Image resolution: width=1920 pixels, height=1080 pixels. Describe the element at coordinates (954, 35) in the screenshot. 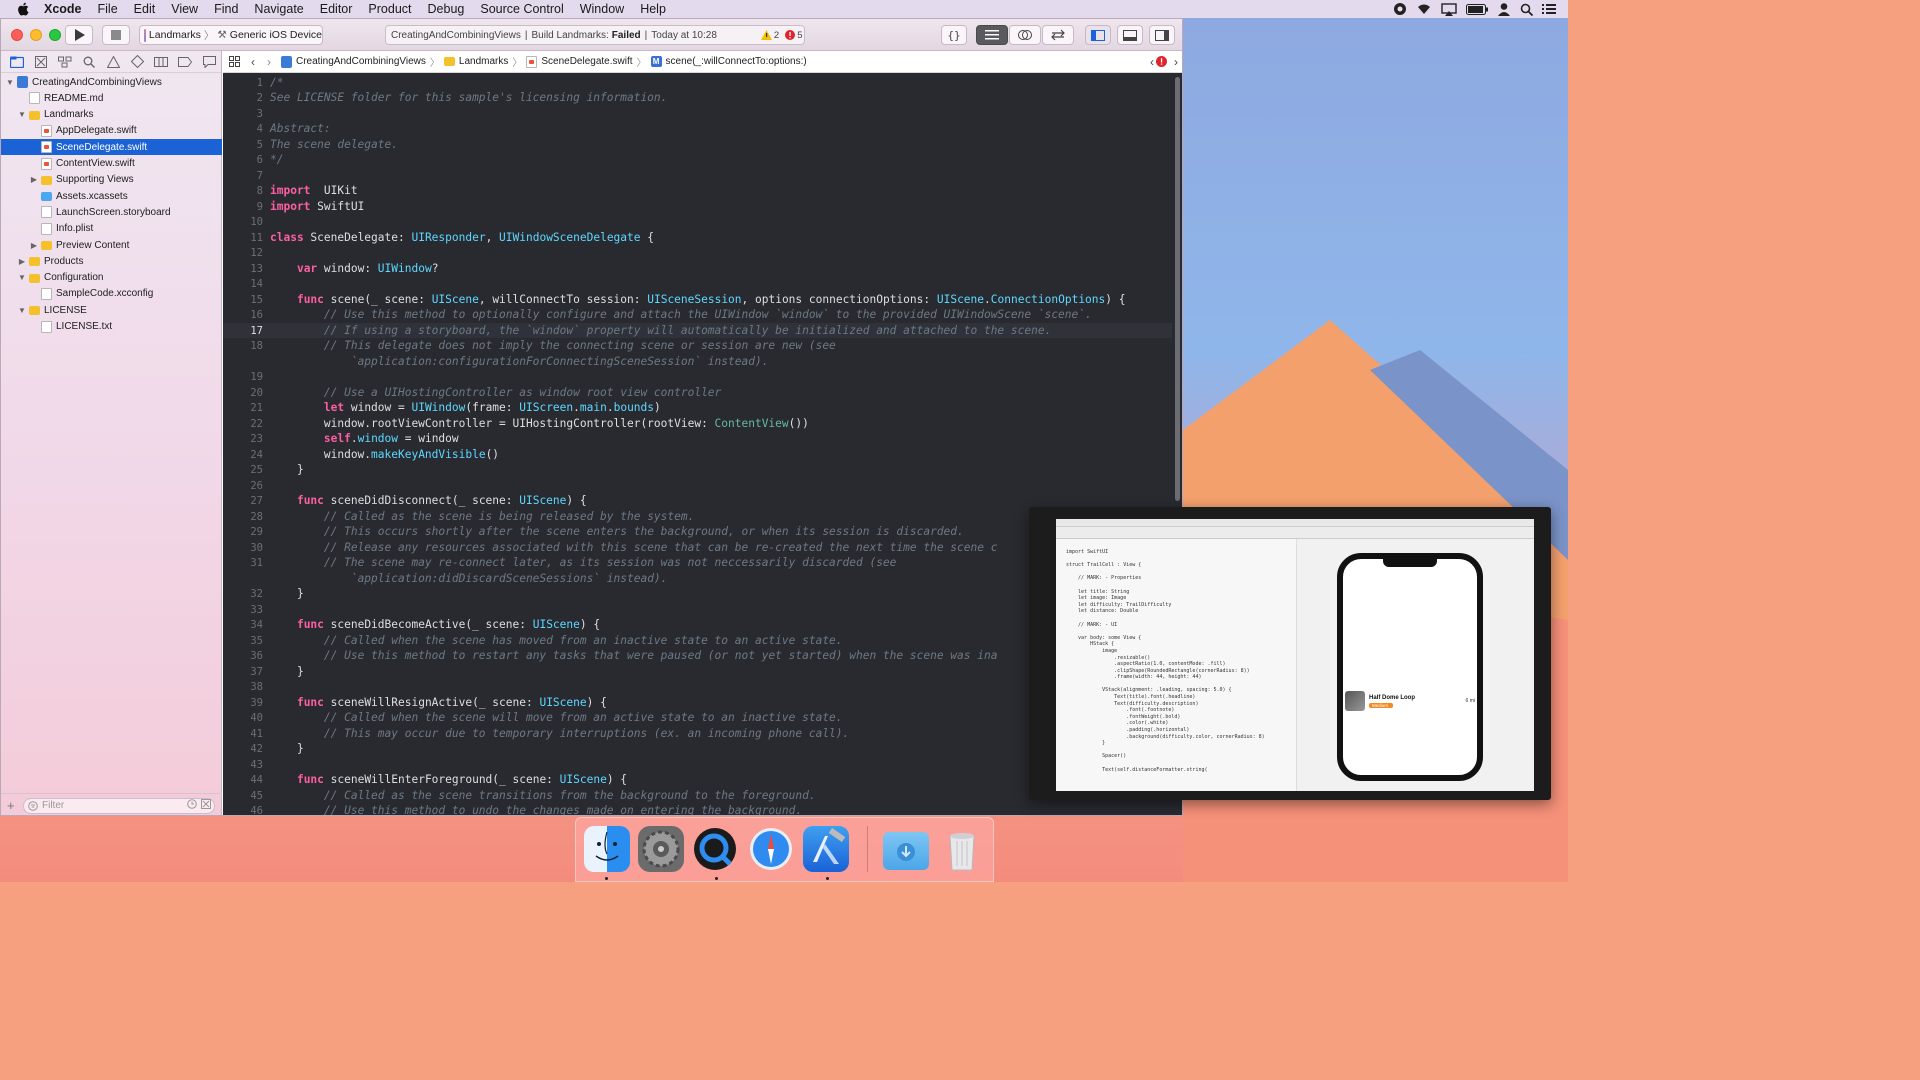

I see `library-button: {}` at that location.